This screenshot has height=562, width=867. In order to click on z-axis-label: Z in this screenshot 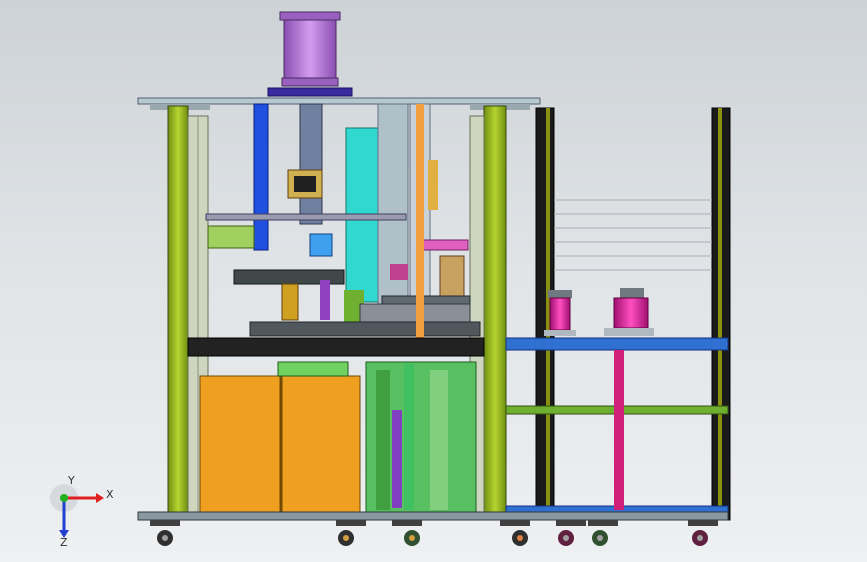, I will do `click(64, 542)`.